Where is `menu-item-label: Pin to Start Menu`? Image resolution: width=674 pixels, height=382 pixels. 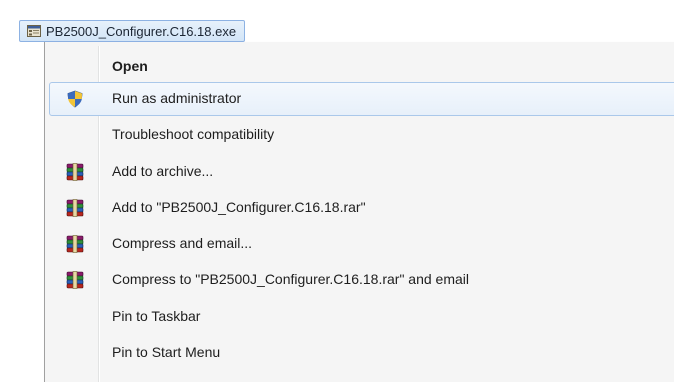 menu-item-label: Pin to Start Menu is located at coordinates (166, 352).